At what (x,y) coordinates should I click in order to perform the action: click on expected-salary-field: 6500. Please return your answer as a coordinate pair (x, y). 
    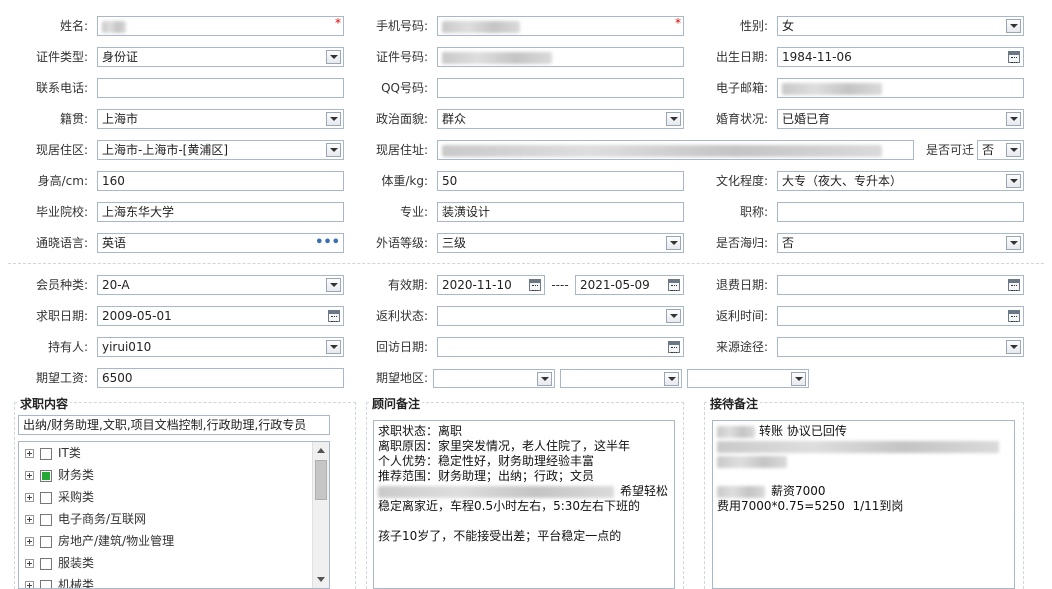
    Looking at the image, I should click on (220, 378).